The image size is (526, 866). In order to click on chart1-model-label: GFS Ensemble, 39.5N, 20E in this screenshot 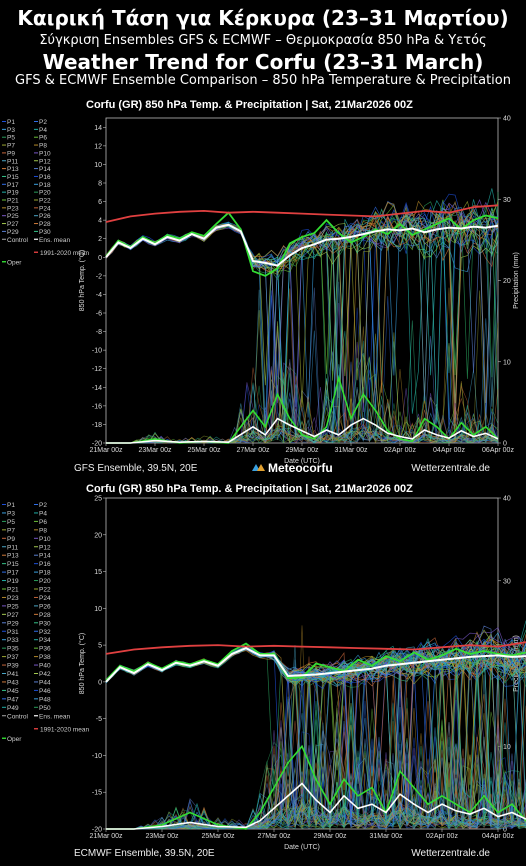, I will do `click(136, 468)`.